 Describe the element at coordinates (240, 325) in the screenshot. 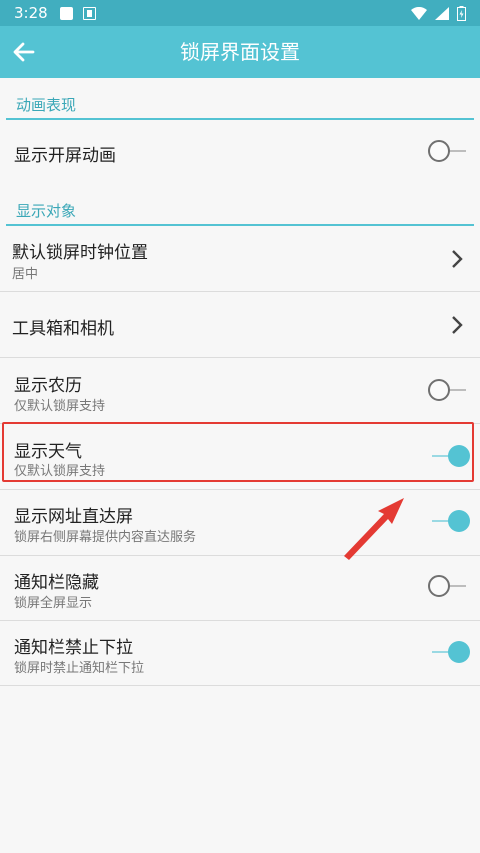

I see `setting-row-toolbox-camera: 工具箱和相机` at that location.